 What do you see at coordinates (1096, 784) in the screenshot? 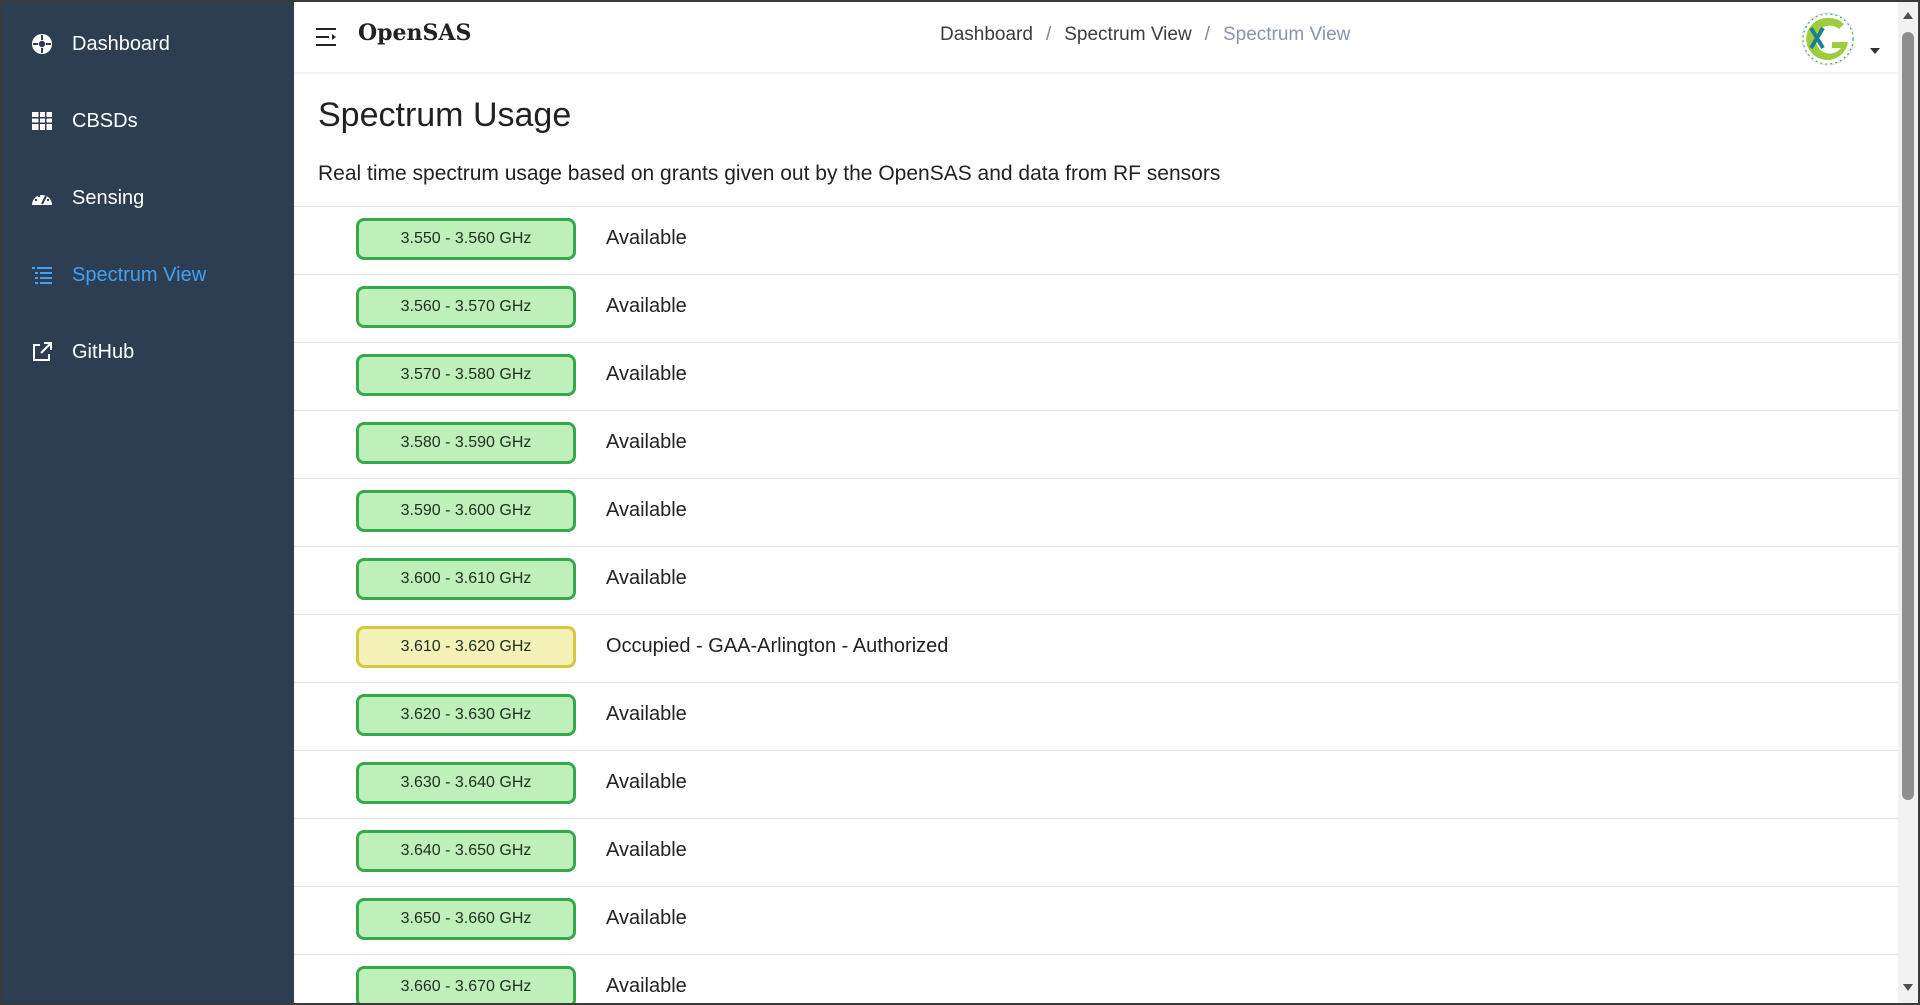
I see `band-row: 3.630 - 3.640 GHz Available` at bounding box center [1096, 784].